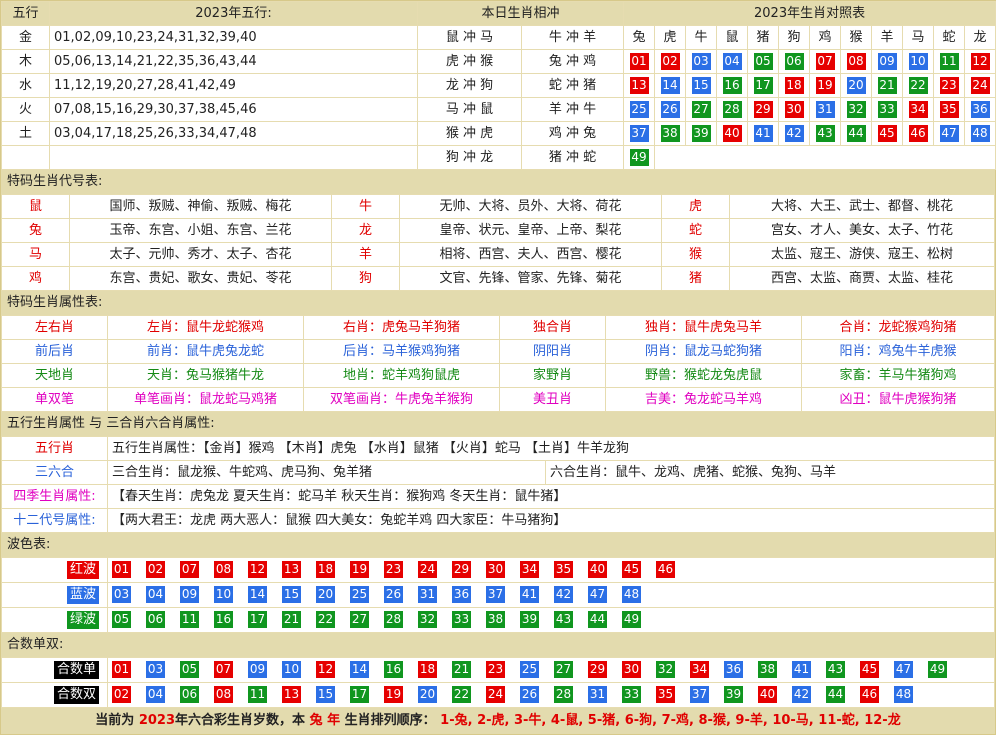 The width and height of the screenshot is (996, 744). What do you see at coordinates (825, 85) in the screenshot?
I see `zodiac-number-cell: 19` at bounding box center [825, 85].